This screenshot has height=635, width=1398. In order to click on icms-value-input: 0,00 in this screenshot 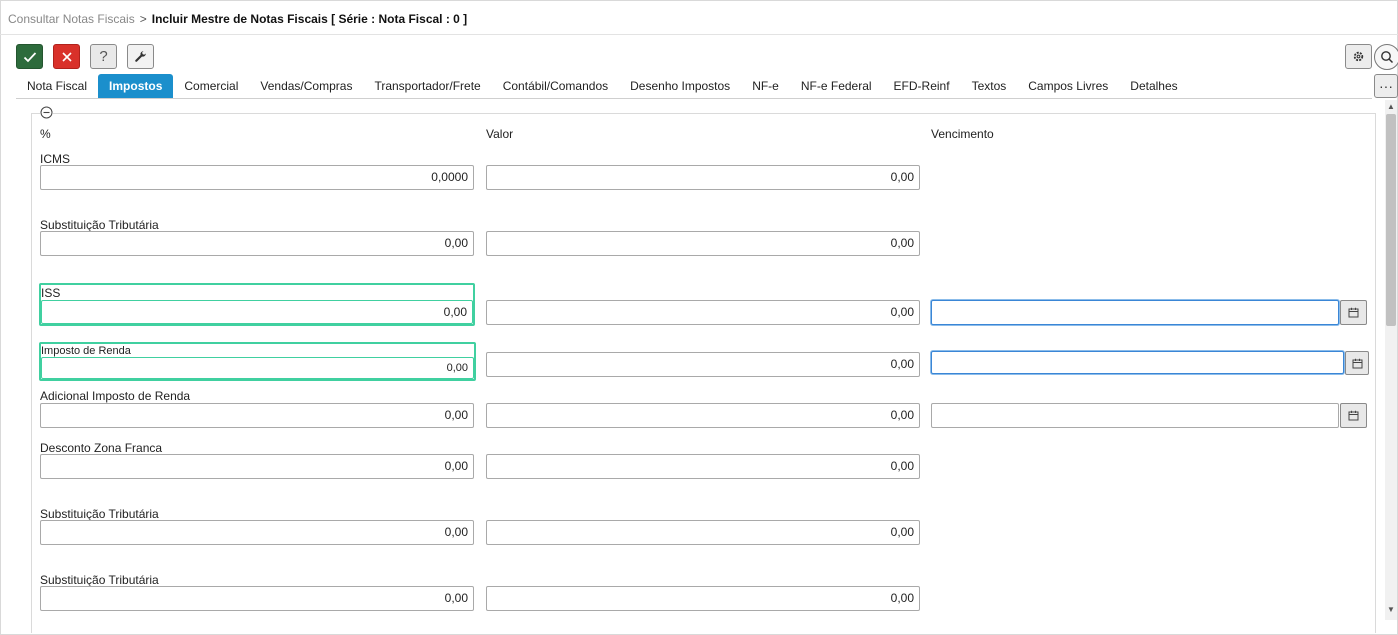, I will do `click(703, 177)`.